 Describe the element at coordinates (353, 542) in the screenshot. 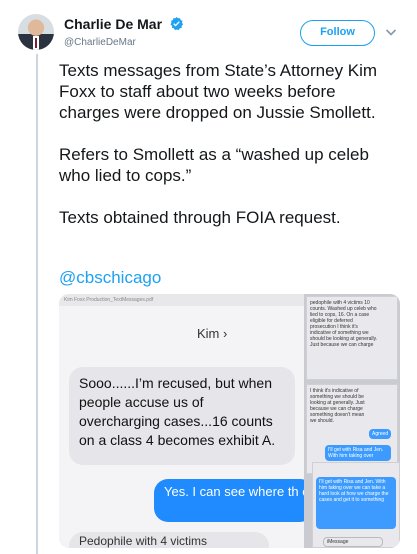

I see `side-imessage-field: iMessage` at that location.